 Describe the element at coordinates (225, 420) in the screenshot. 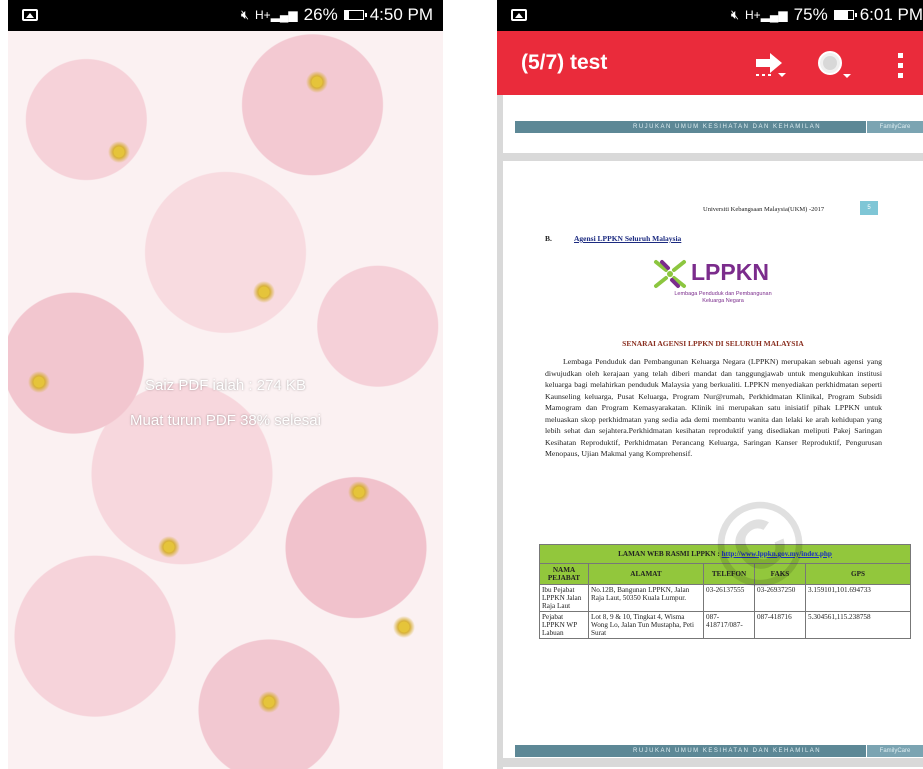

I see `download-progress-text: Muat turun PDF 38% selesai` at that location.